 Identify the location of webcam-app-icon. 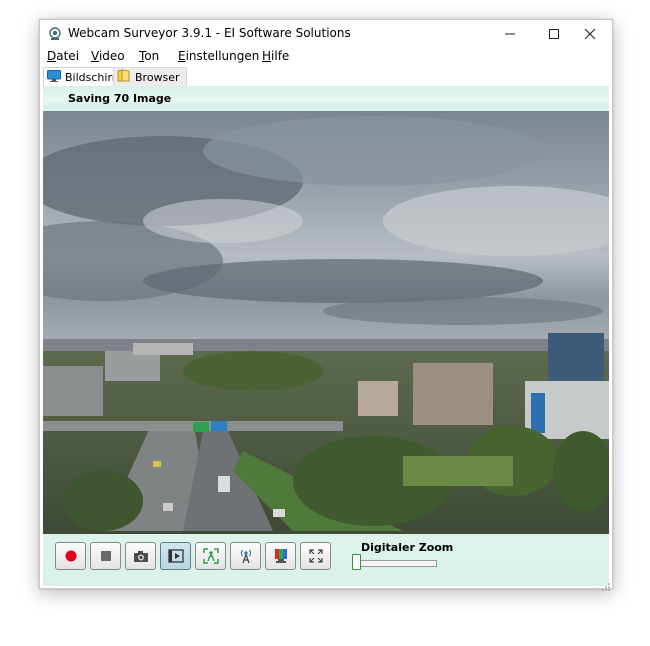
(55, 33).